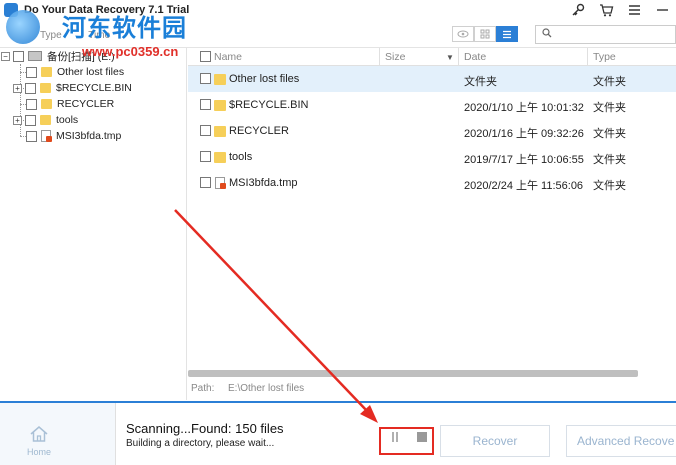 The width and height of the screenshot is (676, 465). I want to click on table-row: Other lost files 文件夹 文件夹, so click(432, 79).